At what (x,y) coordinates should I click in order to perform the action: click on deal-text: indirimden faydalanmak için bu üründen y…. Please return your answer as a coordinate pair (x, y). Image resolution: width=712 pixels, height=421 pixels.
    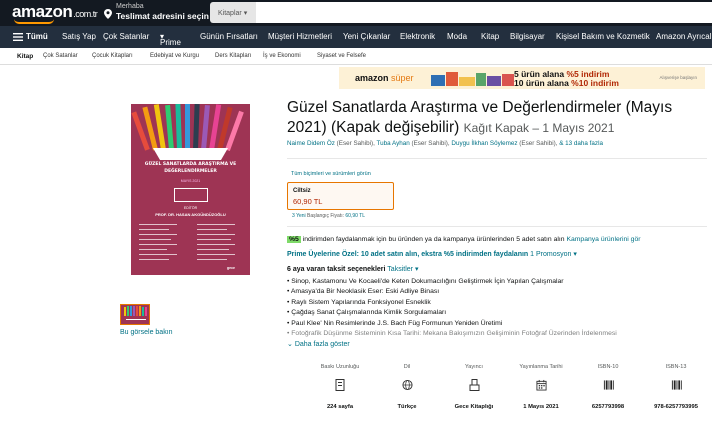
    Looking at the image, I should click on (433, 239).